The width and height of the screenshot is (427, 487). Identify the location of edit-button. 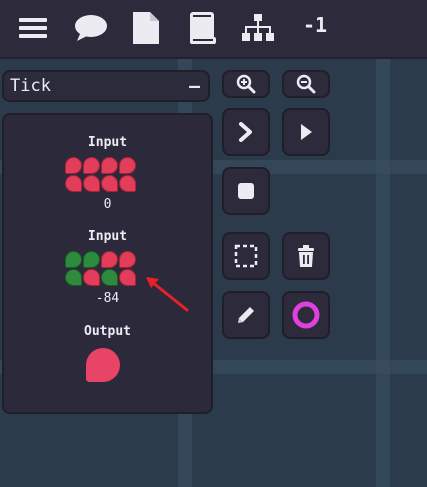
(246, 315).